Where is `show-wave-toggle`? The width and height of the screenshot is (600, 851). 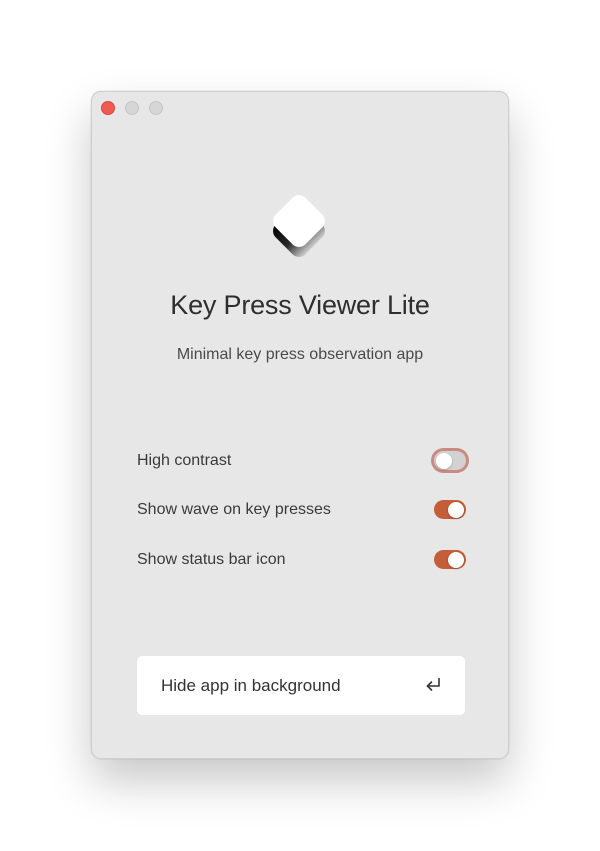
show-wave-toggle is located at coordinates (450, 509).